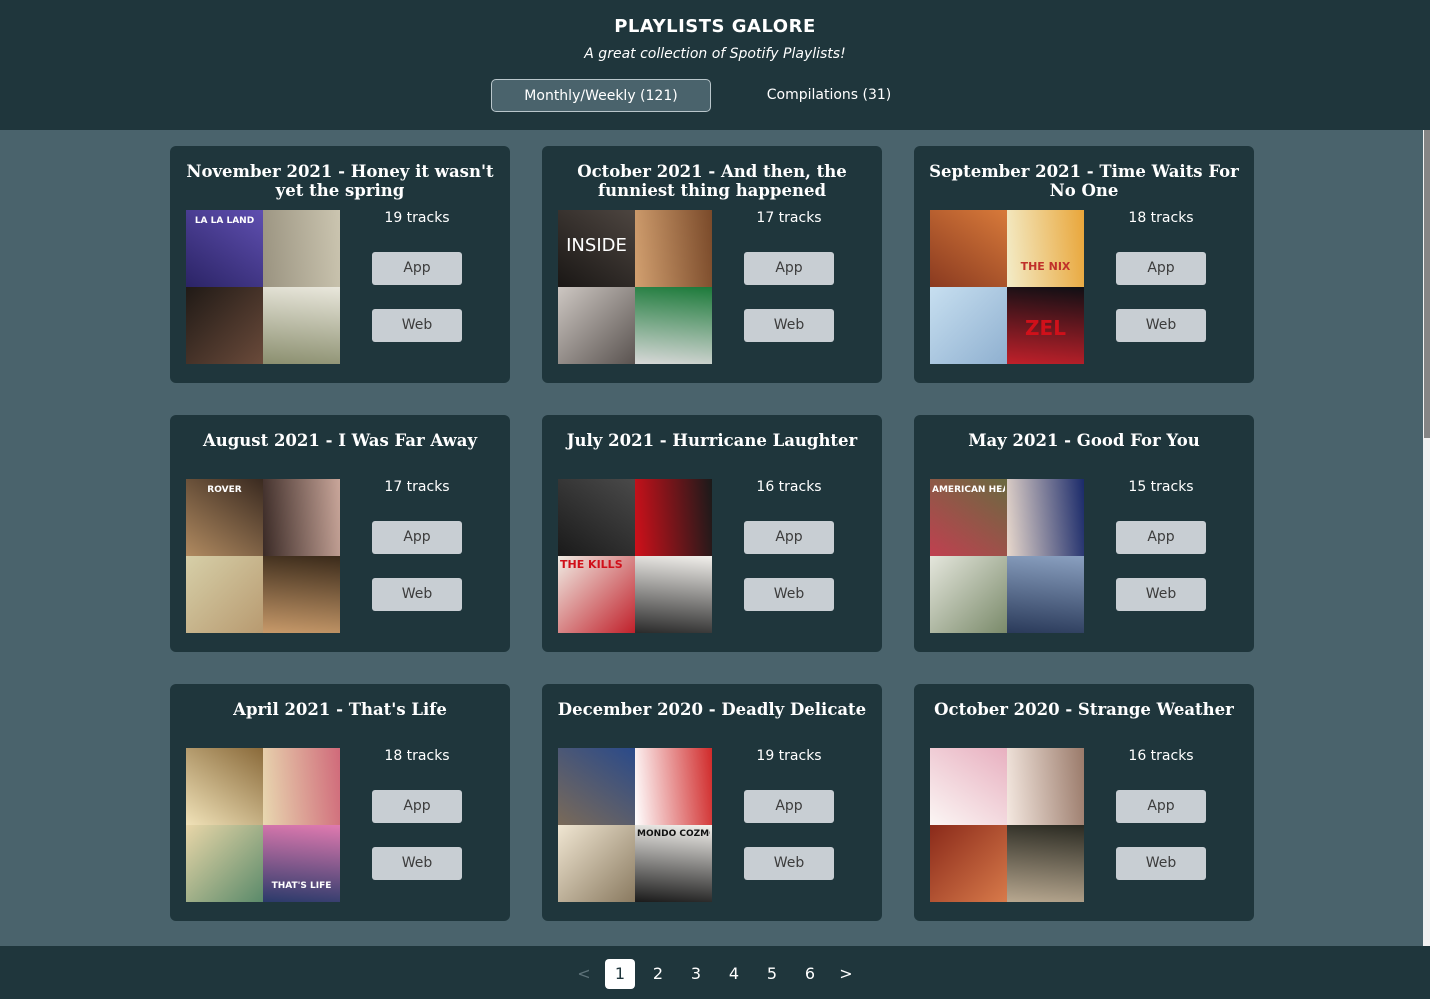  What do you see at coordinates (1045, 248) in the screenshot?
I see `album-cover: THE NIX` at bounding box center [1045, 248].